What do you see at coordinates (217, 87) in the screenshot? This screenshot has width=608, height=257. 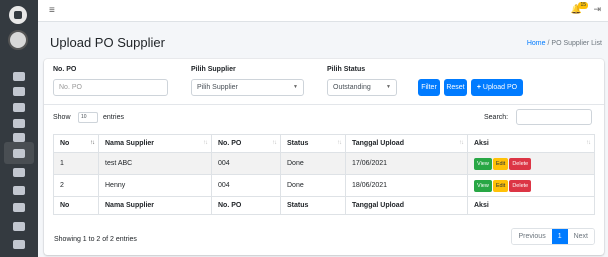 I see `supplier-select-value: Pilih Supplier` at bounding box center [217, 87].